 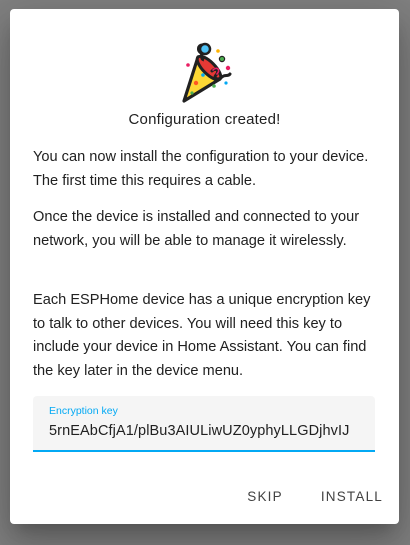 I want to click on skip-button: SKIP, so click(x=265, y=496).